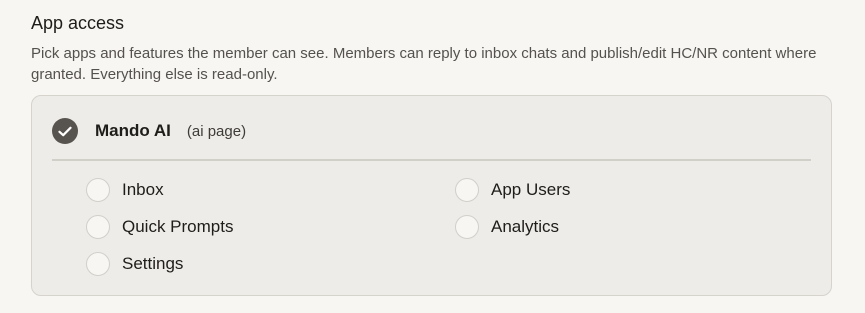 Image resolution: width=865 pixels, height=313 pixels. I want to click on feature-option-inbox: Inbox, so click(125, 190).